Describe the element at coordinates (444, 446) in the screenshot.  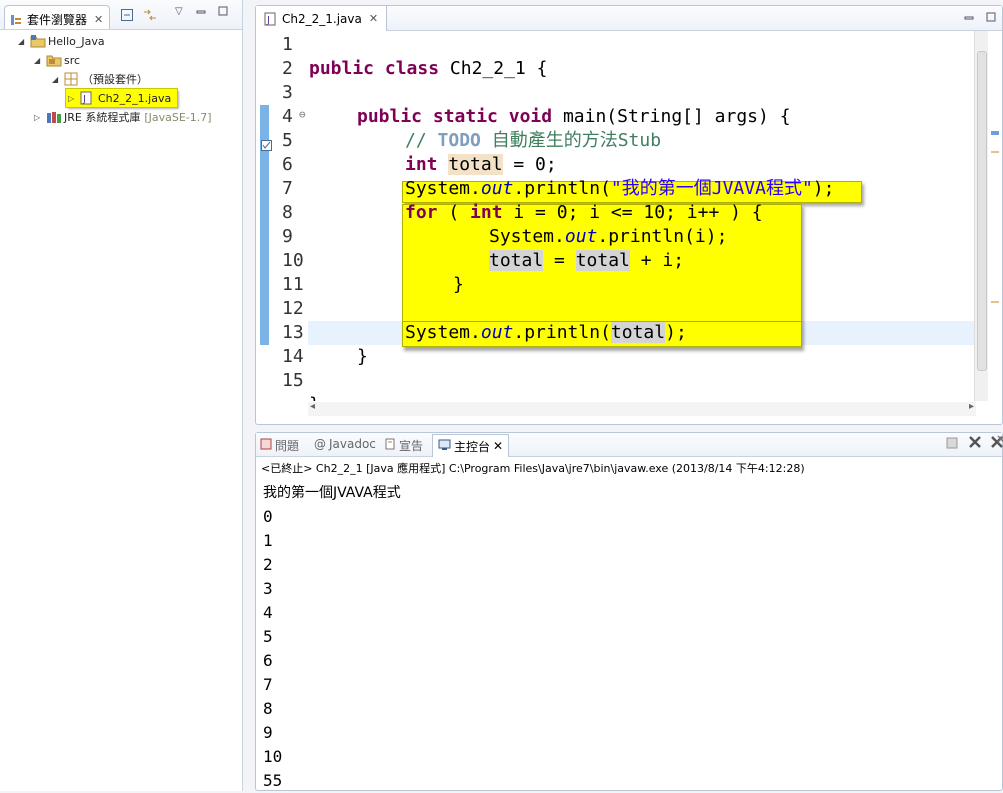
I see `console-icon` at that location.